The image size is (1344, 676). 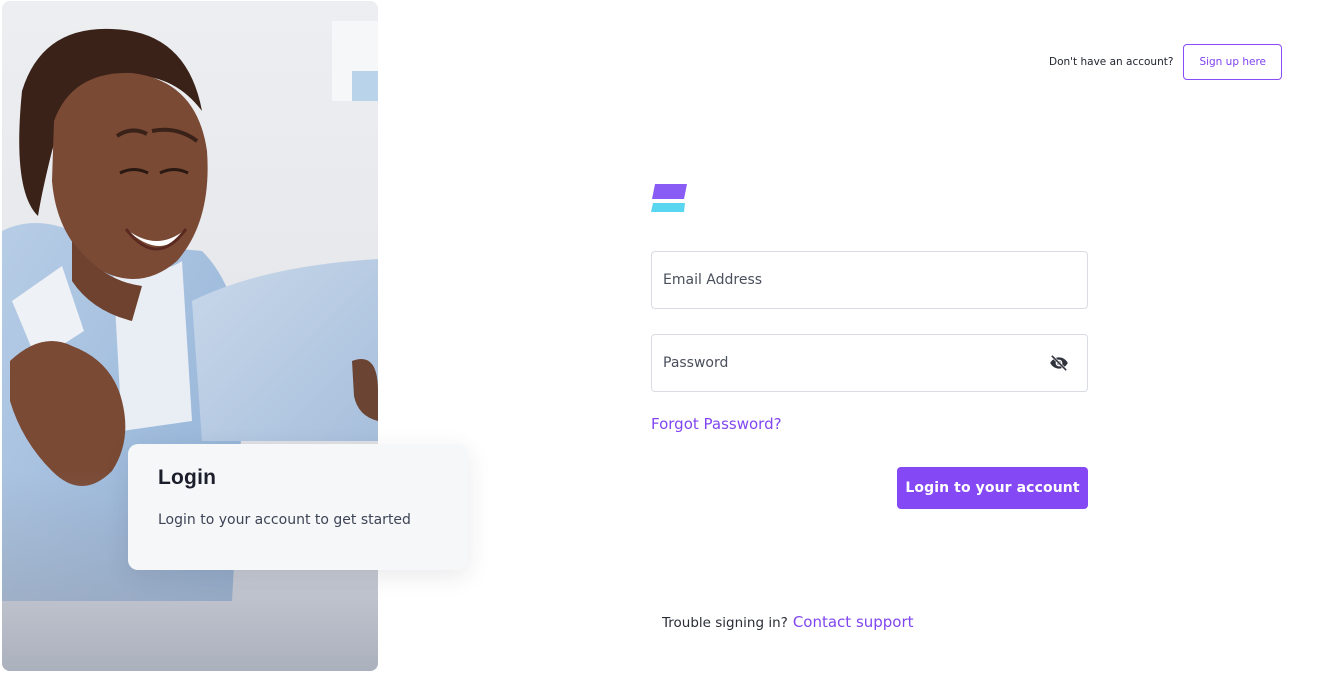 I want to click on brand-logo-icon, so click(x=669, y=198).